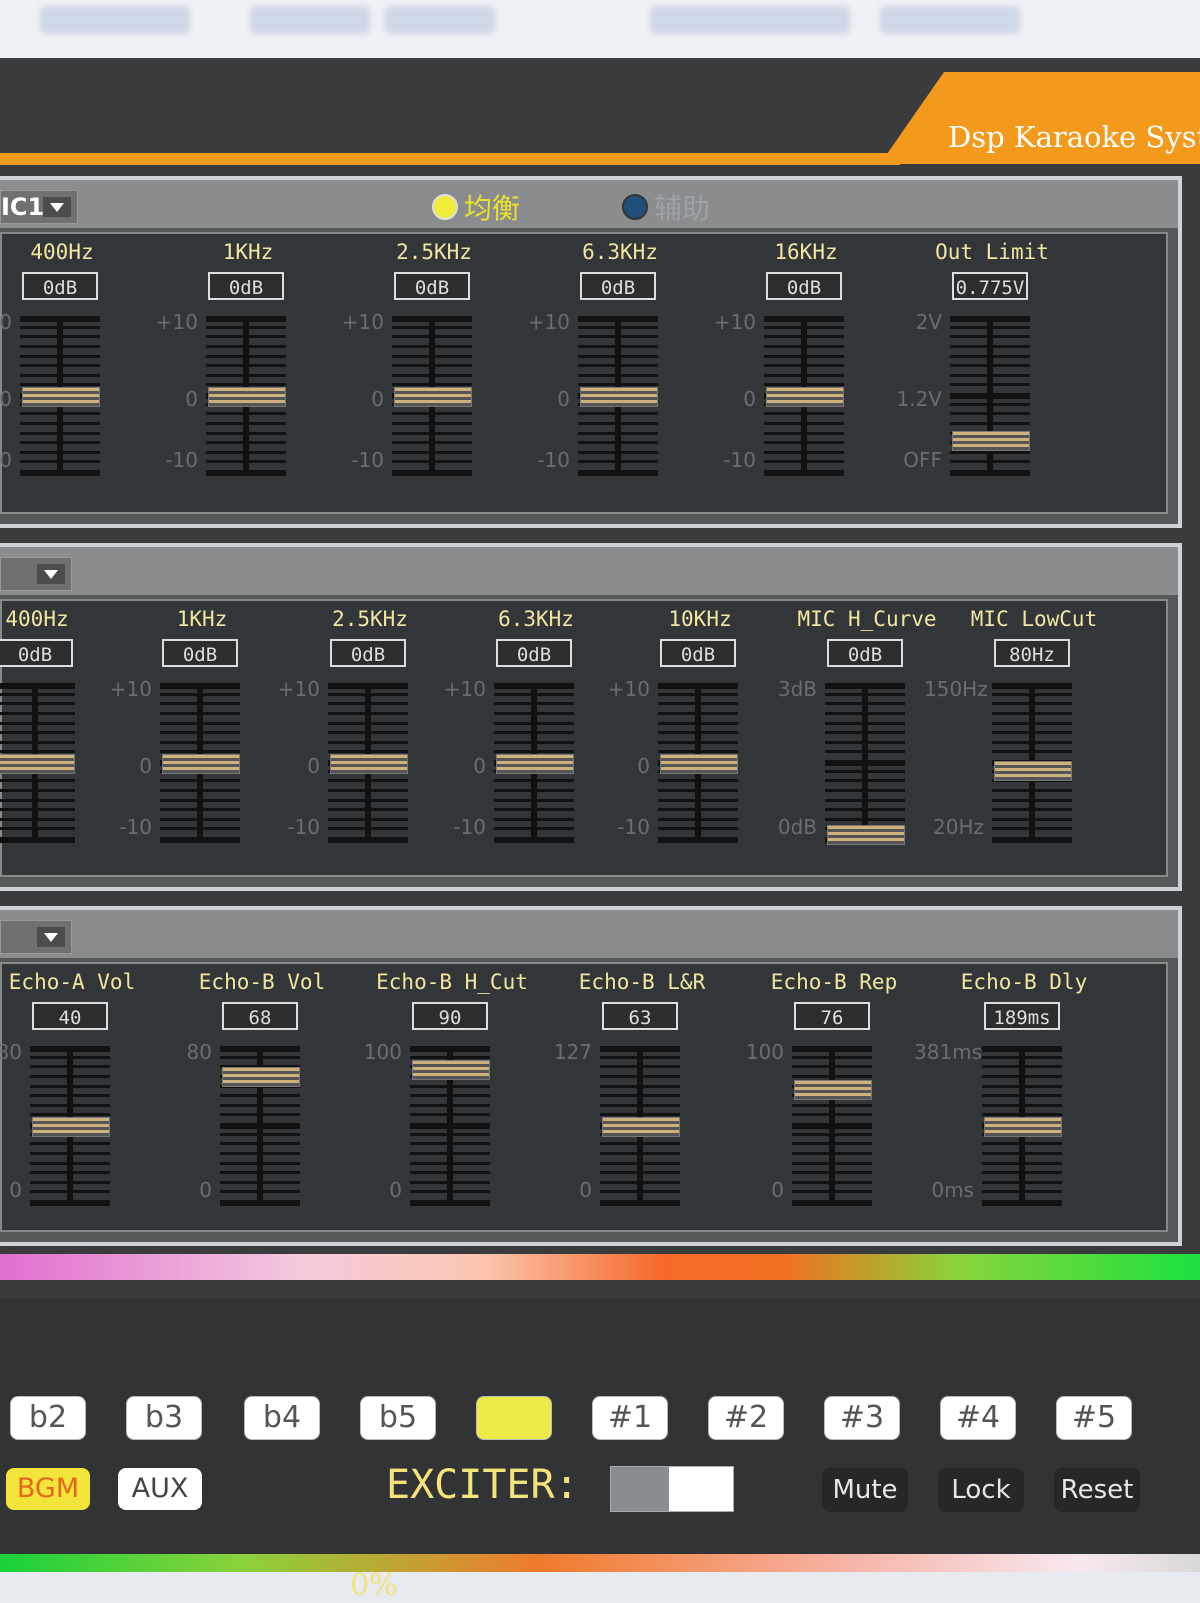 The width and height of the screenshot is (1200, 1603). Describe the element at coordinates (445, 207) in the screenshot. I see `radio-dot-icon` at that location.